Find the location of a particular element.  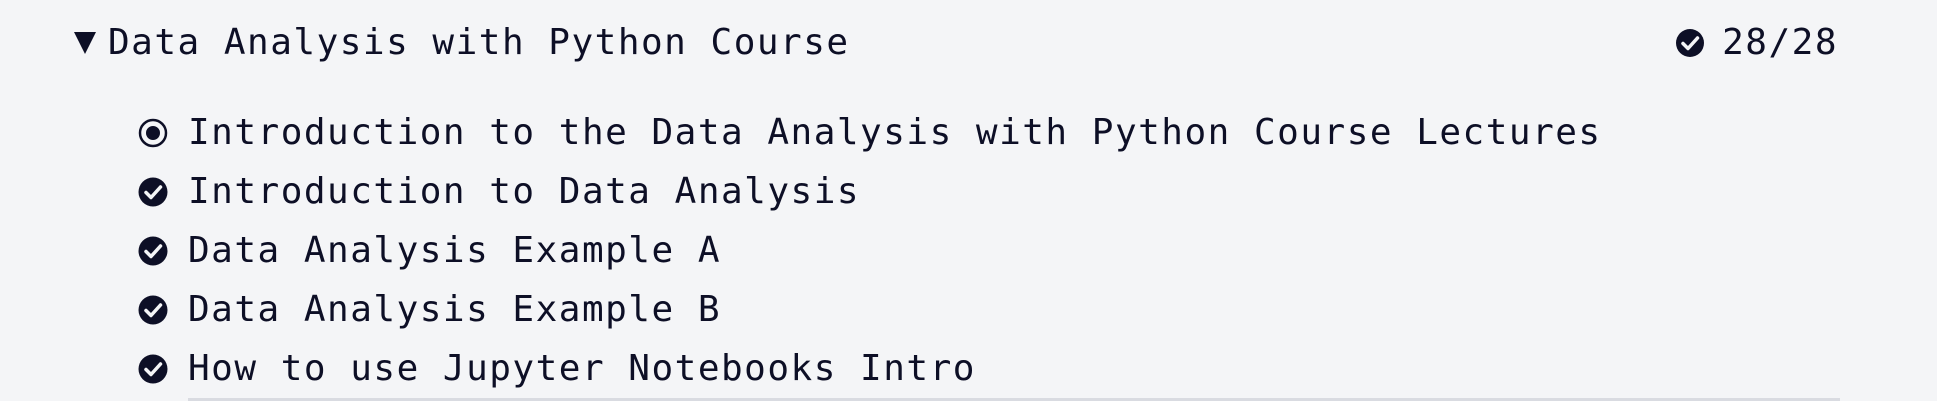

course-title: Data Analysis with Python Course is located at coordinates (479, 42).